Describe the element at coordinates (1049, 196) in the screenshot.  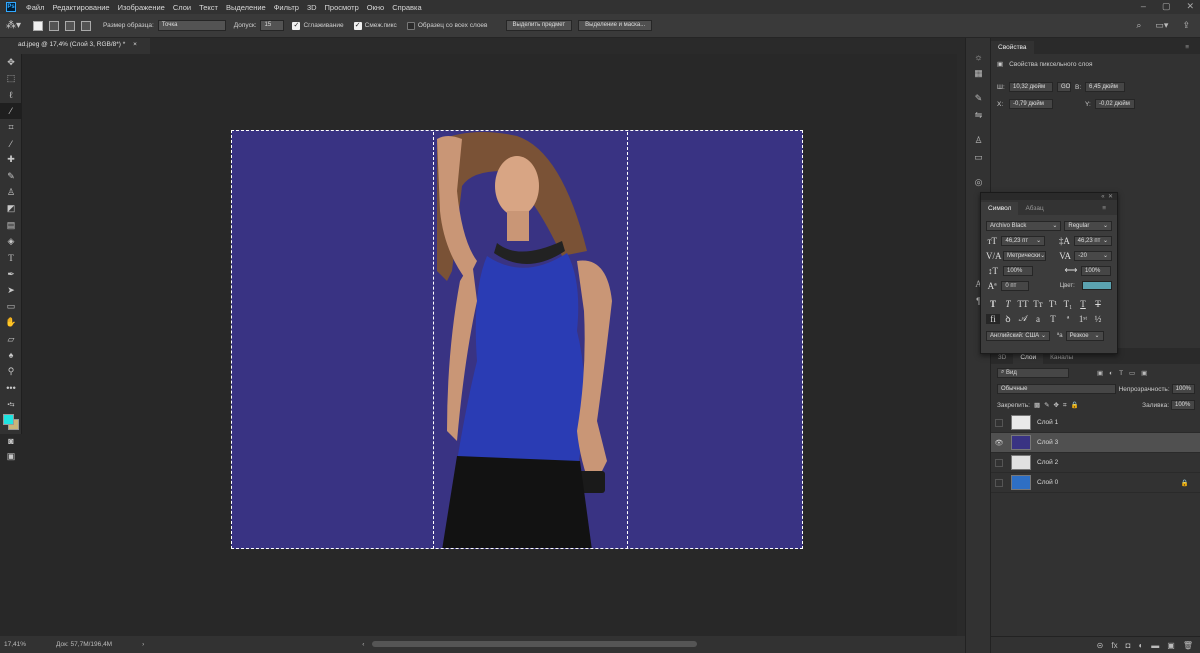
I see `char-panel-titlebar: « ✕` at that location.